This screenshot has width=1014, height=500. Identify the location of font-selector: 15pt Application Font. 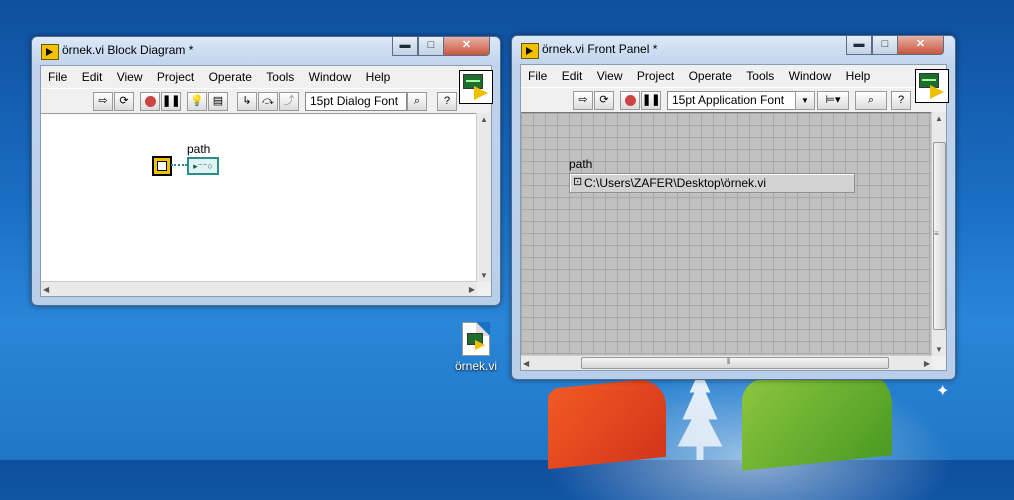
(735, 100).